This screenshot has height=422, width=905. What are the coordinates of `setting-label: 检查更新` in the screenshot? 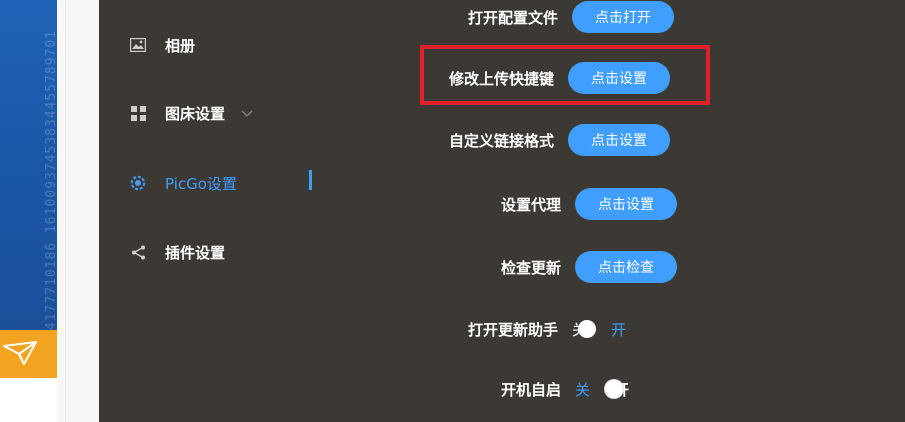 It's located at (531, 267).